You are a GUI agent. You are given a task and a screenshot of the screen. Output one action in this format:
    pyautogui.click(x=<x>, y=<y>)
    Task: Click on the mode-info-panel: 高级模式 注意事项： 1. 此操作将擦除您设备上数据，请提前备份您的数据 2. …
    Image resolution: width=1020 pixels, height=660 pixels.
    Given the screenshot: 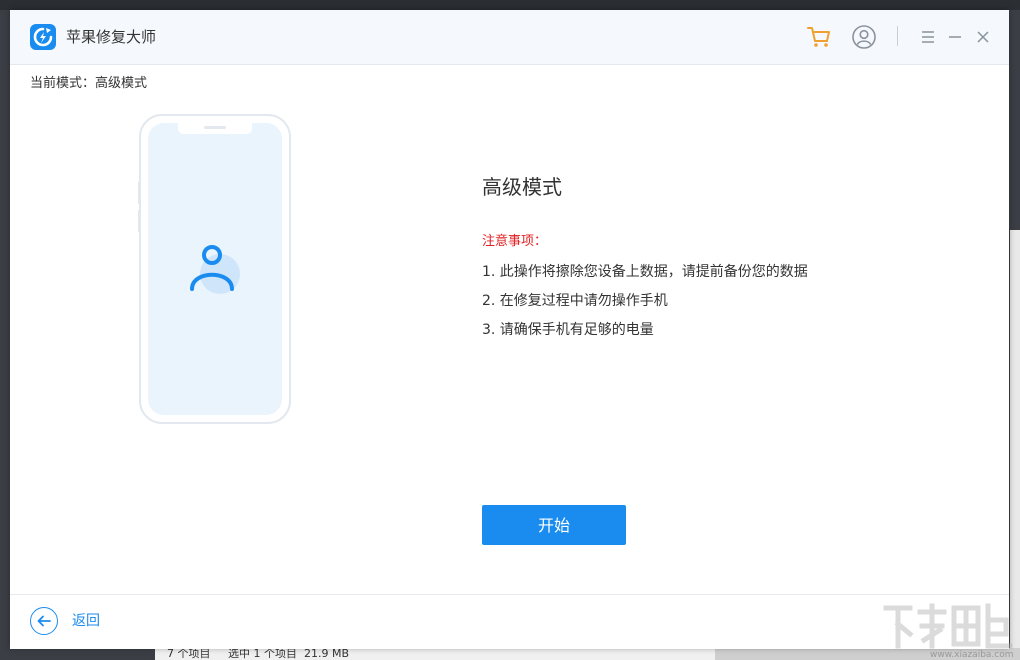 What is the action you would take?
    pyautogui.click(x=692, y=260)
    